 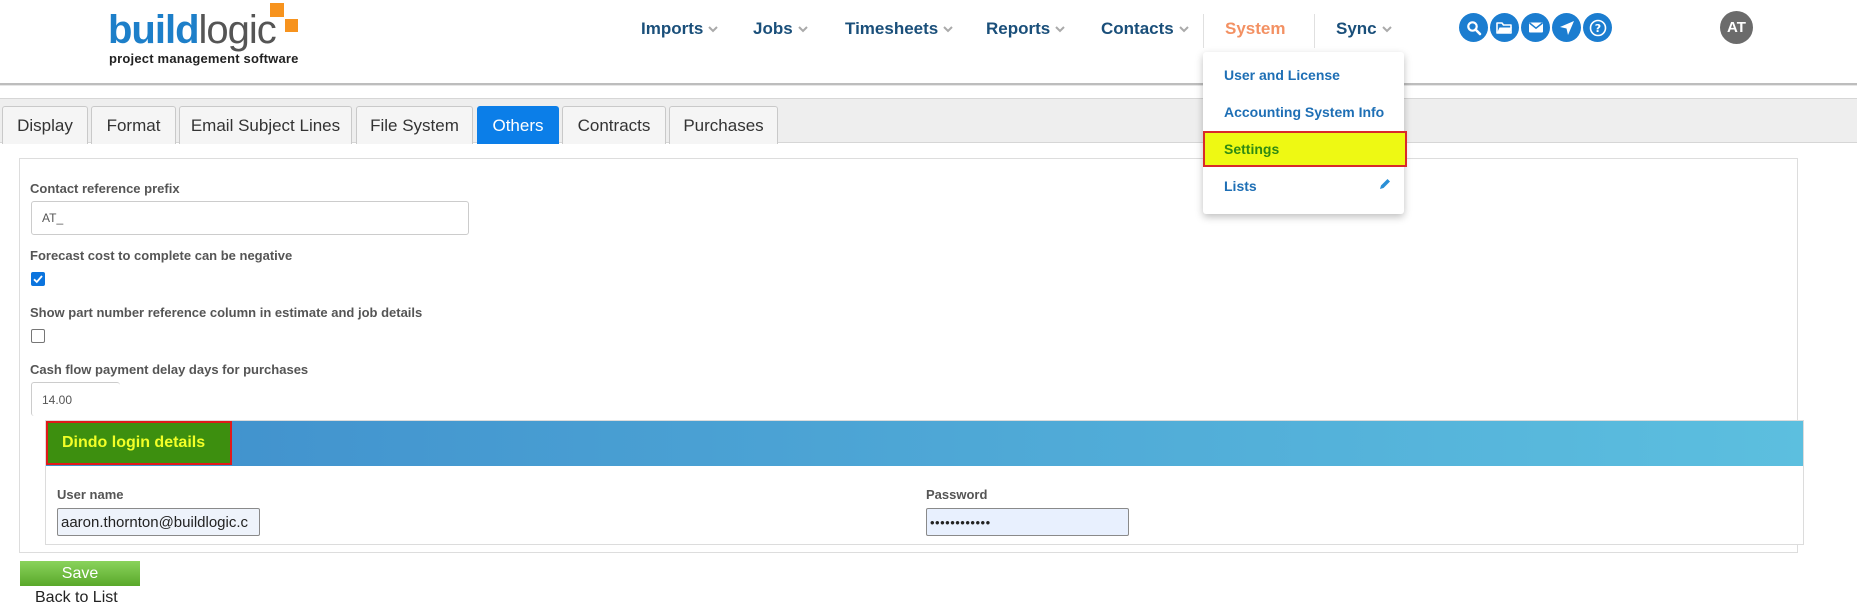 I want to click on save-button: Save, so click(x=80, y=573).